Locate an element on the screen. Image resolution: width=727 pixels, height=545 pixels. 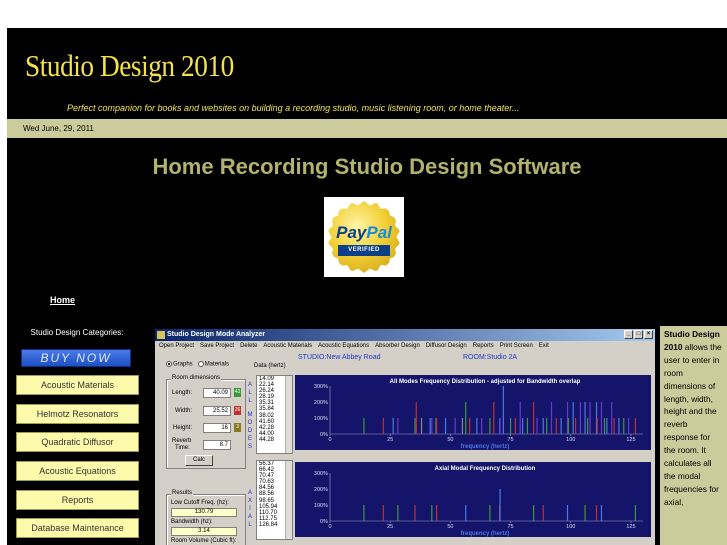
x-tick-label: 25 is located at coordinates (390, 440).